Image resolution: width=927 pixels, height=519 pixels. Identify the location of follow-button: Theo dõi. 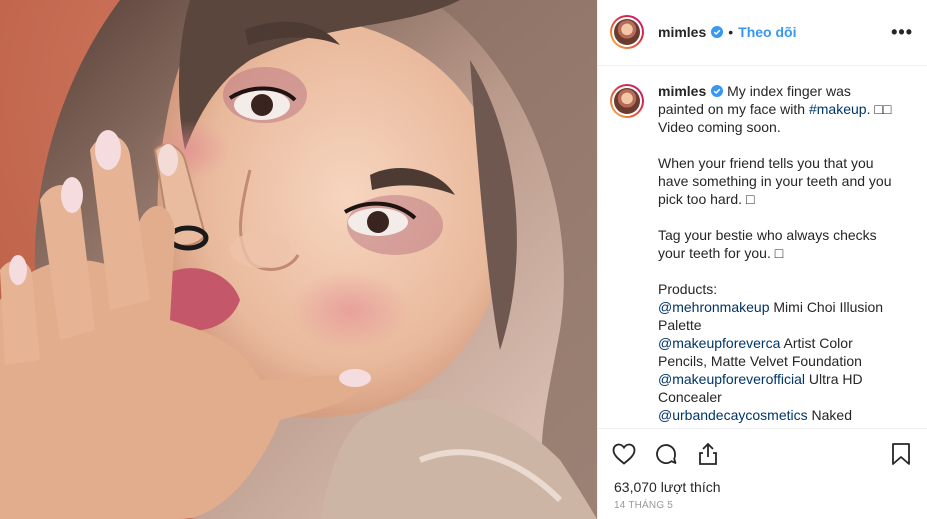
(767, 32).